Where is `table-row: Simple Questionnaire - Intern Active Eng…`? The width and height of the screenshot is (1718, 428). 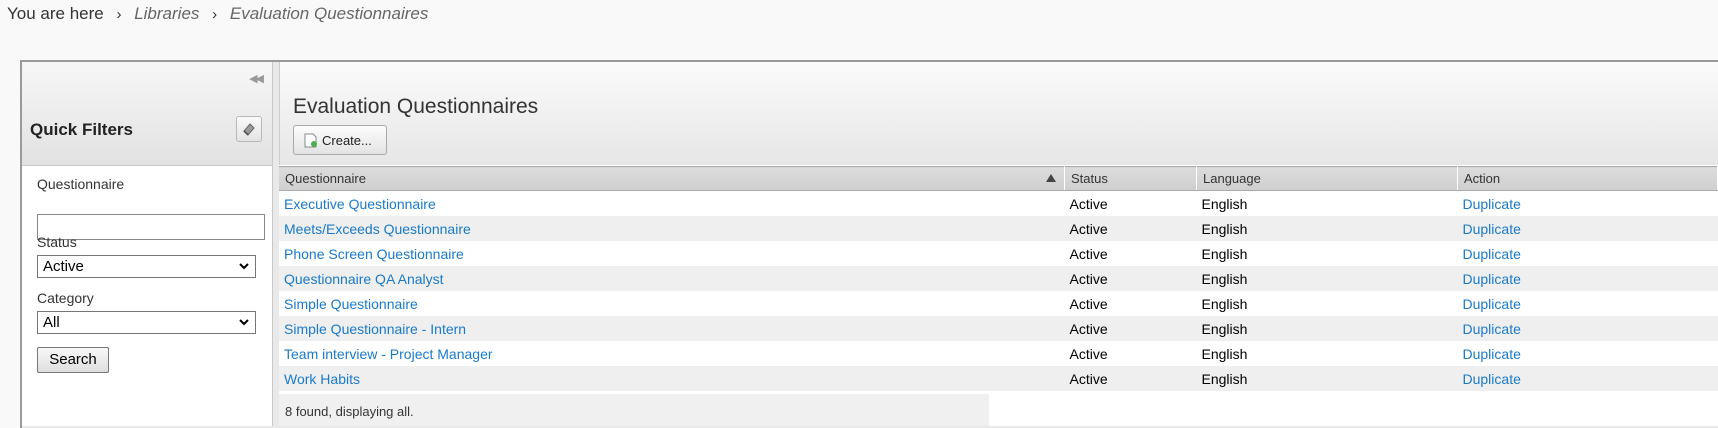
table-row: Simple Questionnaire - Intern Active Eng… is located at coordinates (998, 328).